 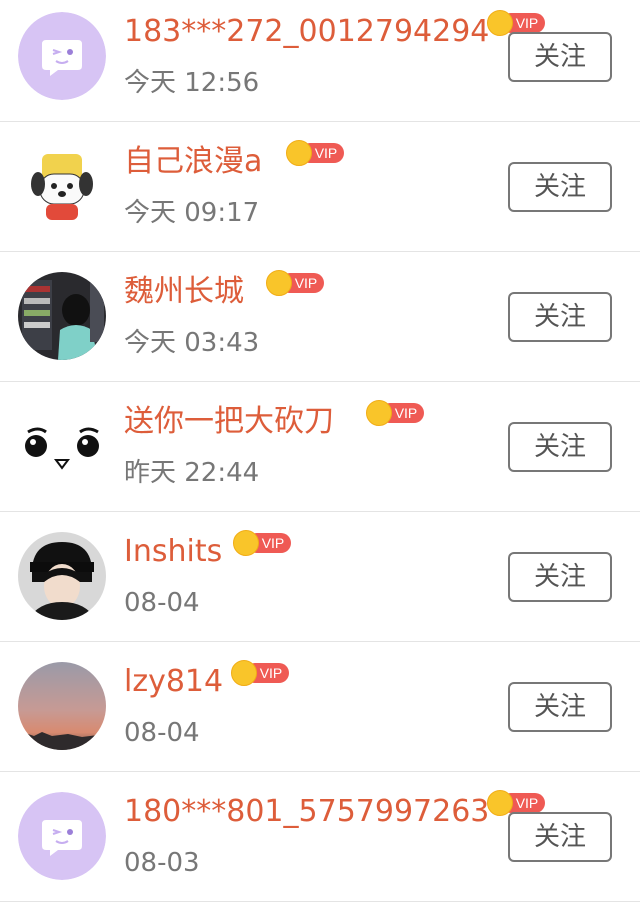 What do you see at coordinates (173, 682) in the screenshot?
I see `username: lzy814` at bounding box center [173, 682].